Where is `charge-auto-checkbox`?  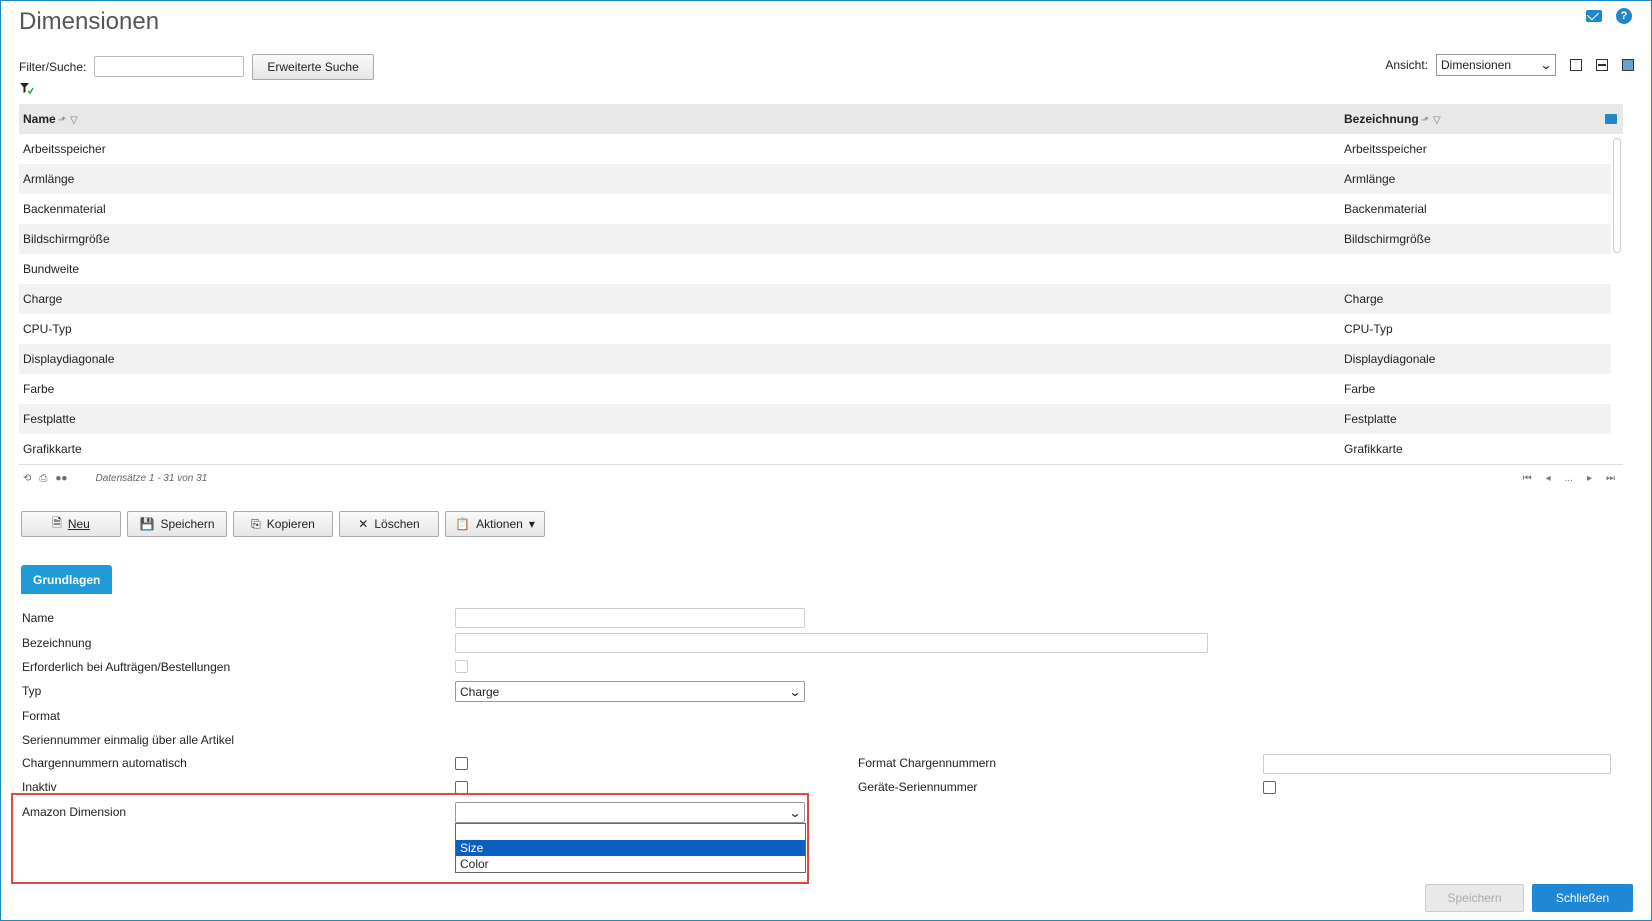
charge-auto-checkbox is located at coordinates (461, 763).